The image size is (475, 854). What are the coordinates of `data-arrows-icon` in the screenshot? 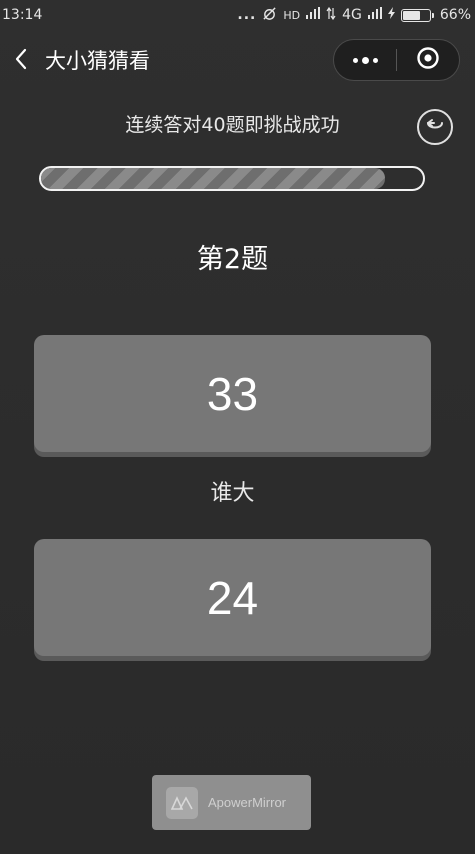 It's located at (331, 15).